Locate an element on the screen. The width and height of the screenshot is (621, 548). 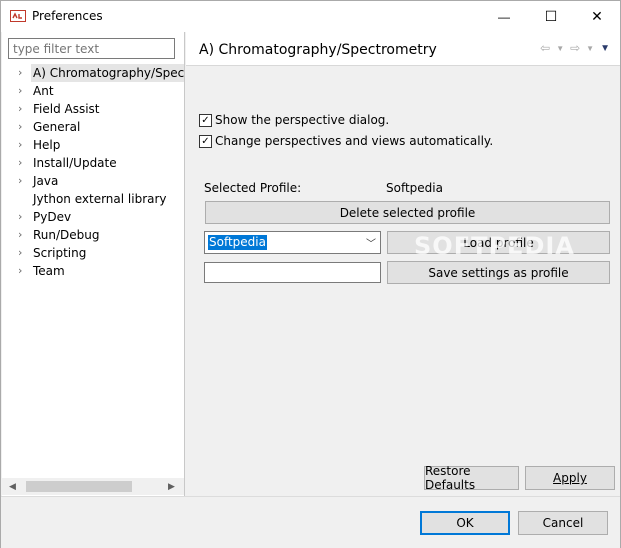
chevron-down-icon: ﹀ is located at coordinates (371, 242).